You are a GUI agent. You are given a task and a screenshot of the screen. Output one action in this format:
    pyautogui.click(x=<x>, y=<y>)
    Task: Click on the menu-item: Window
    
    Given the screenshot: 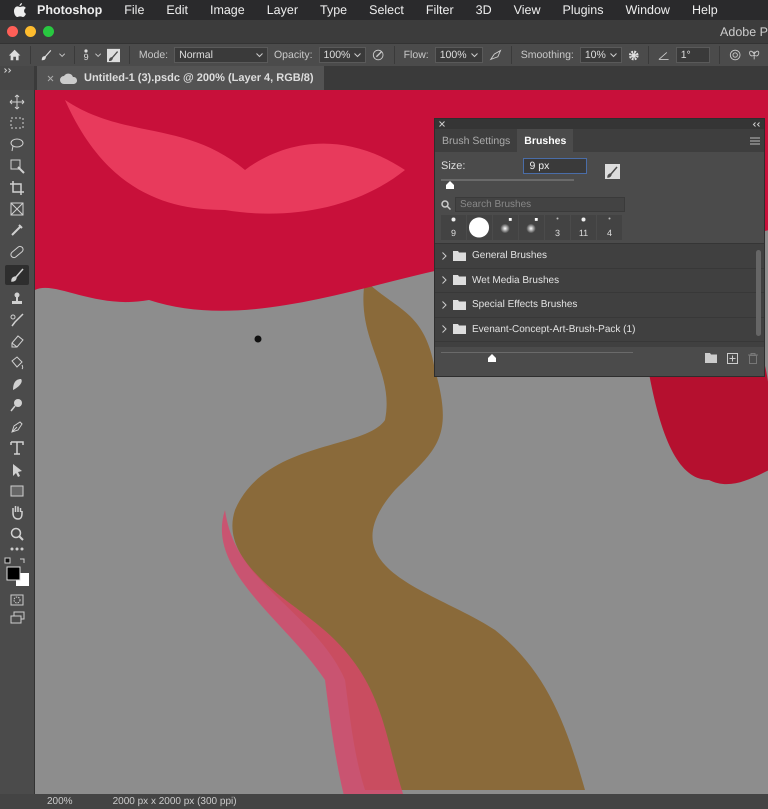 What is the action you would take?
    pyautogui.click(x=647, y=10)
    